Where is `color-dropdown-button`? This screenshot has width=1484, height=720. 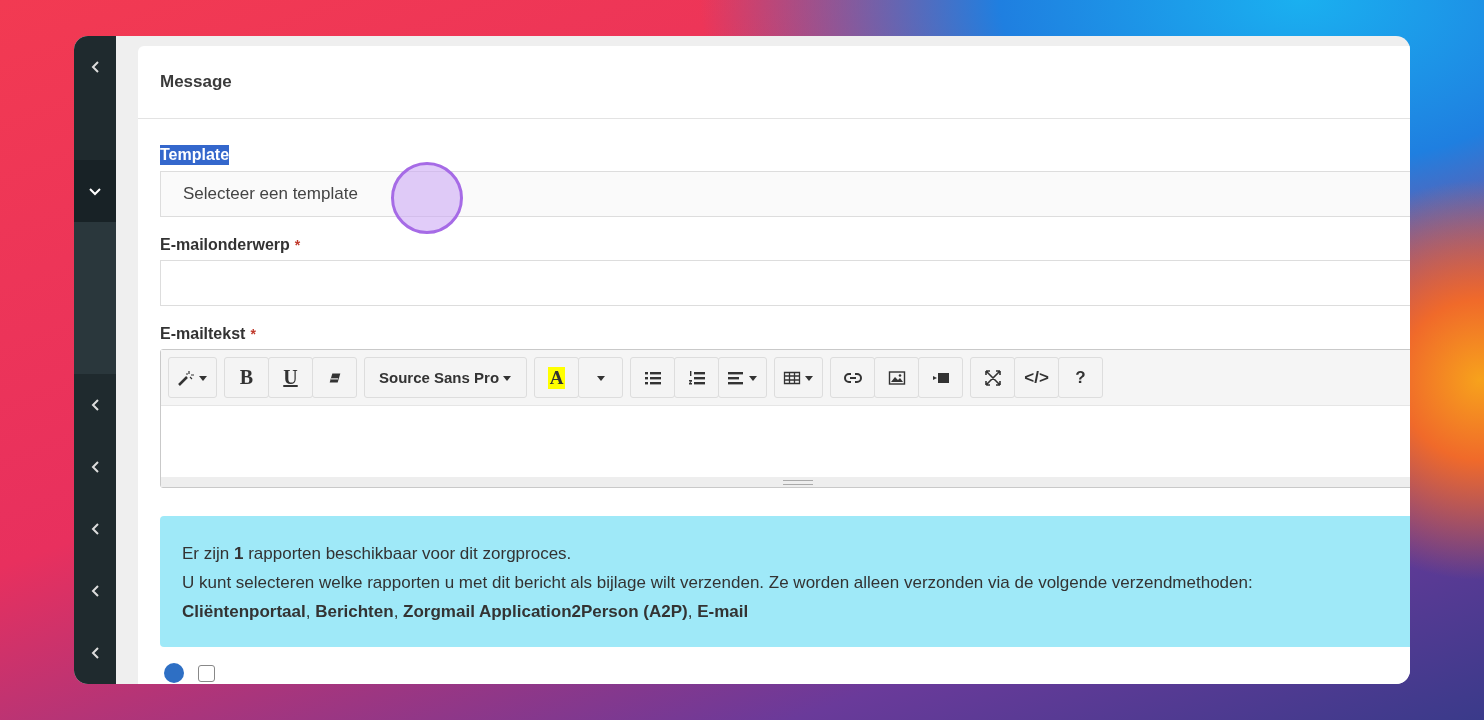
color-dropdown-button is located at coordinates (601, 377).